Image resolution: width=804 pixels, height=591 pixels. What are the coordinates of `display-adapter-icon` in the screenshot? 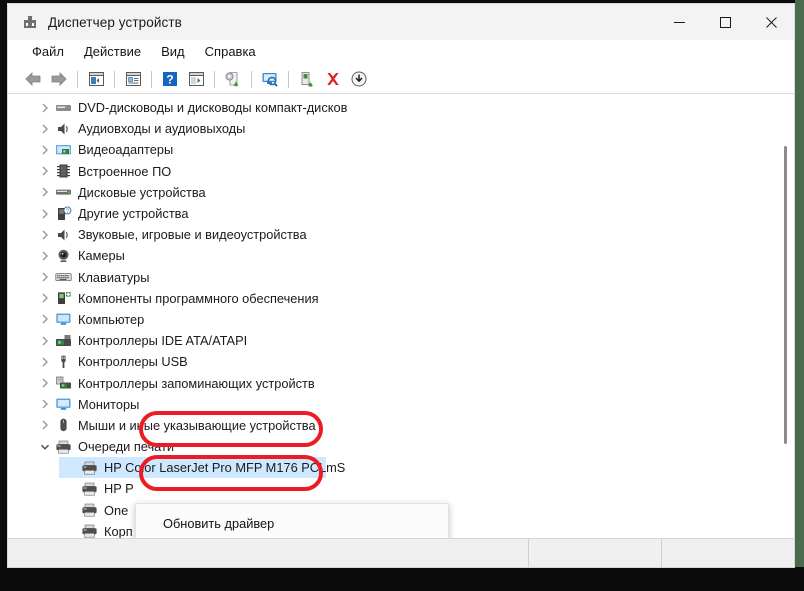 It's located at (63, 150).